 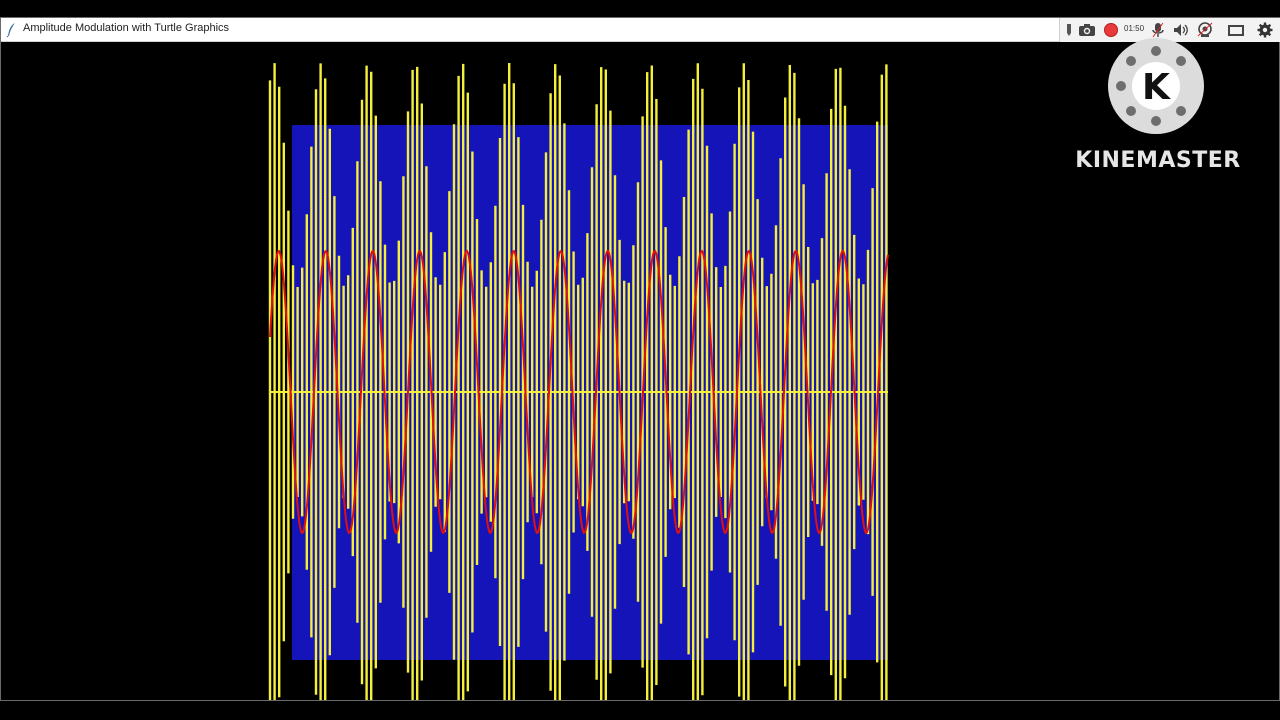 I want to click on svg-text: K, so click(x=1156, y=87).